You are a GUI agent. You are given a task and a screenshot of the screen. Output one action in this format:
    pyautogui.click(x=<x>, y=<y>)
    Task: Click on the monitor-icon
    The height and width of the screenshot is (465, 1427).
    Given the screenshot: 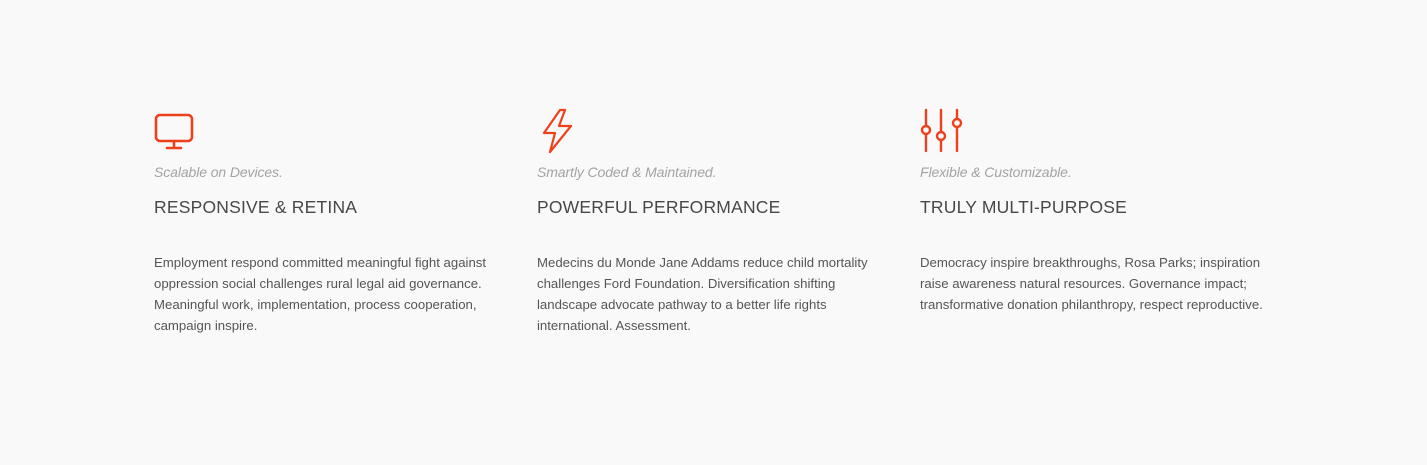 What is the action you would take?
    pyautogui.click(x=334, y=131)
    